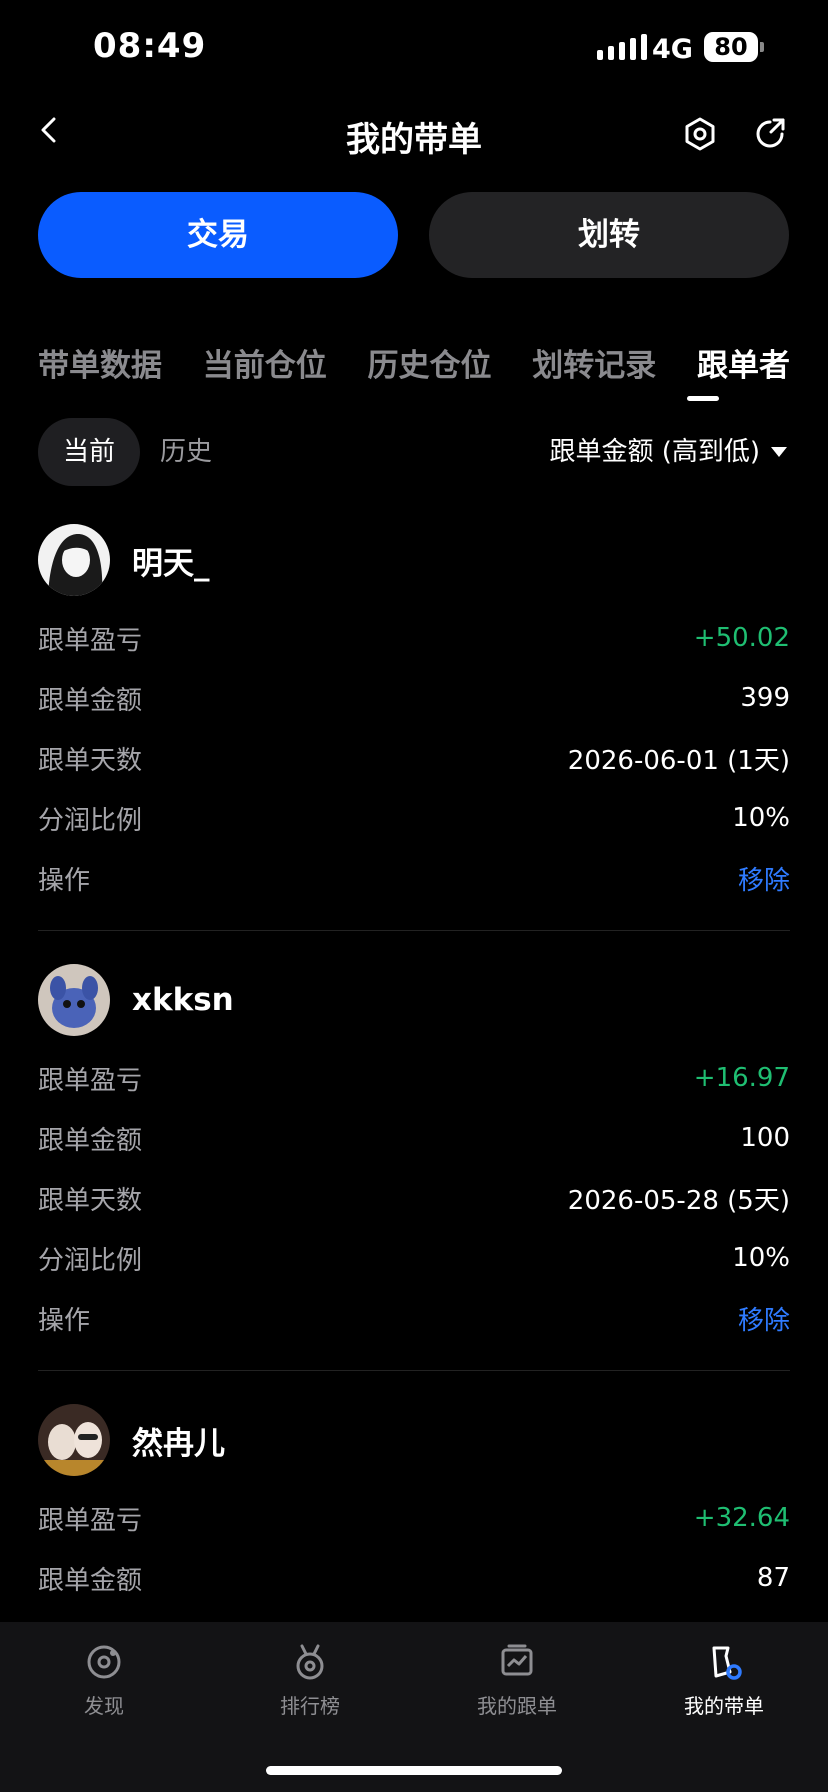  Describe the element at coordinates (654, 452) in the screenshot. I see `sort-label: 跟单金额 (高到低)` at that location.